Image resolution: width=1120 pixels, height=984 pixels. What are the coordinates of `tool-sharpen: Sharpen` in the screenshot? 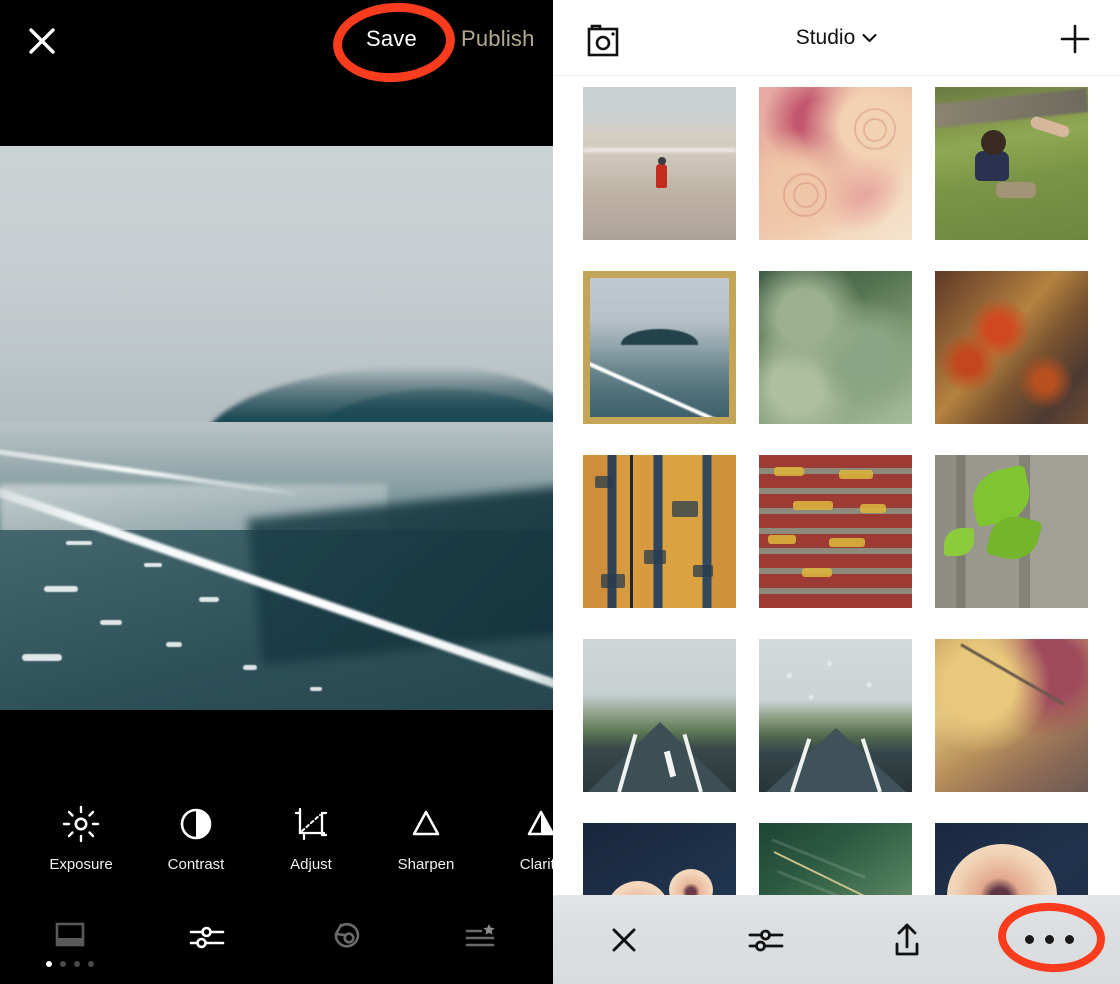 It's located at (426, 836).